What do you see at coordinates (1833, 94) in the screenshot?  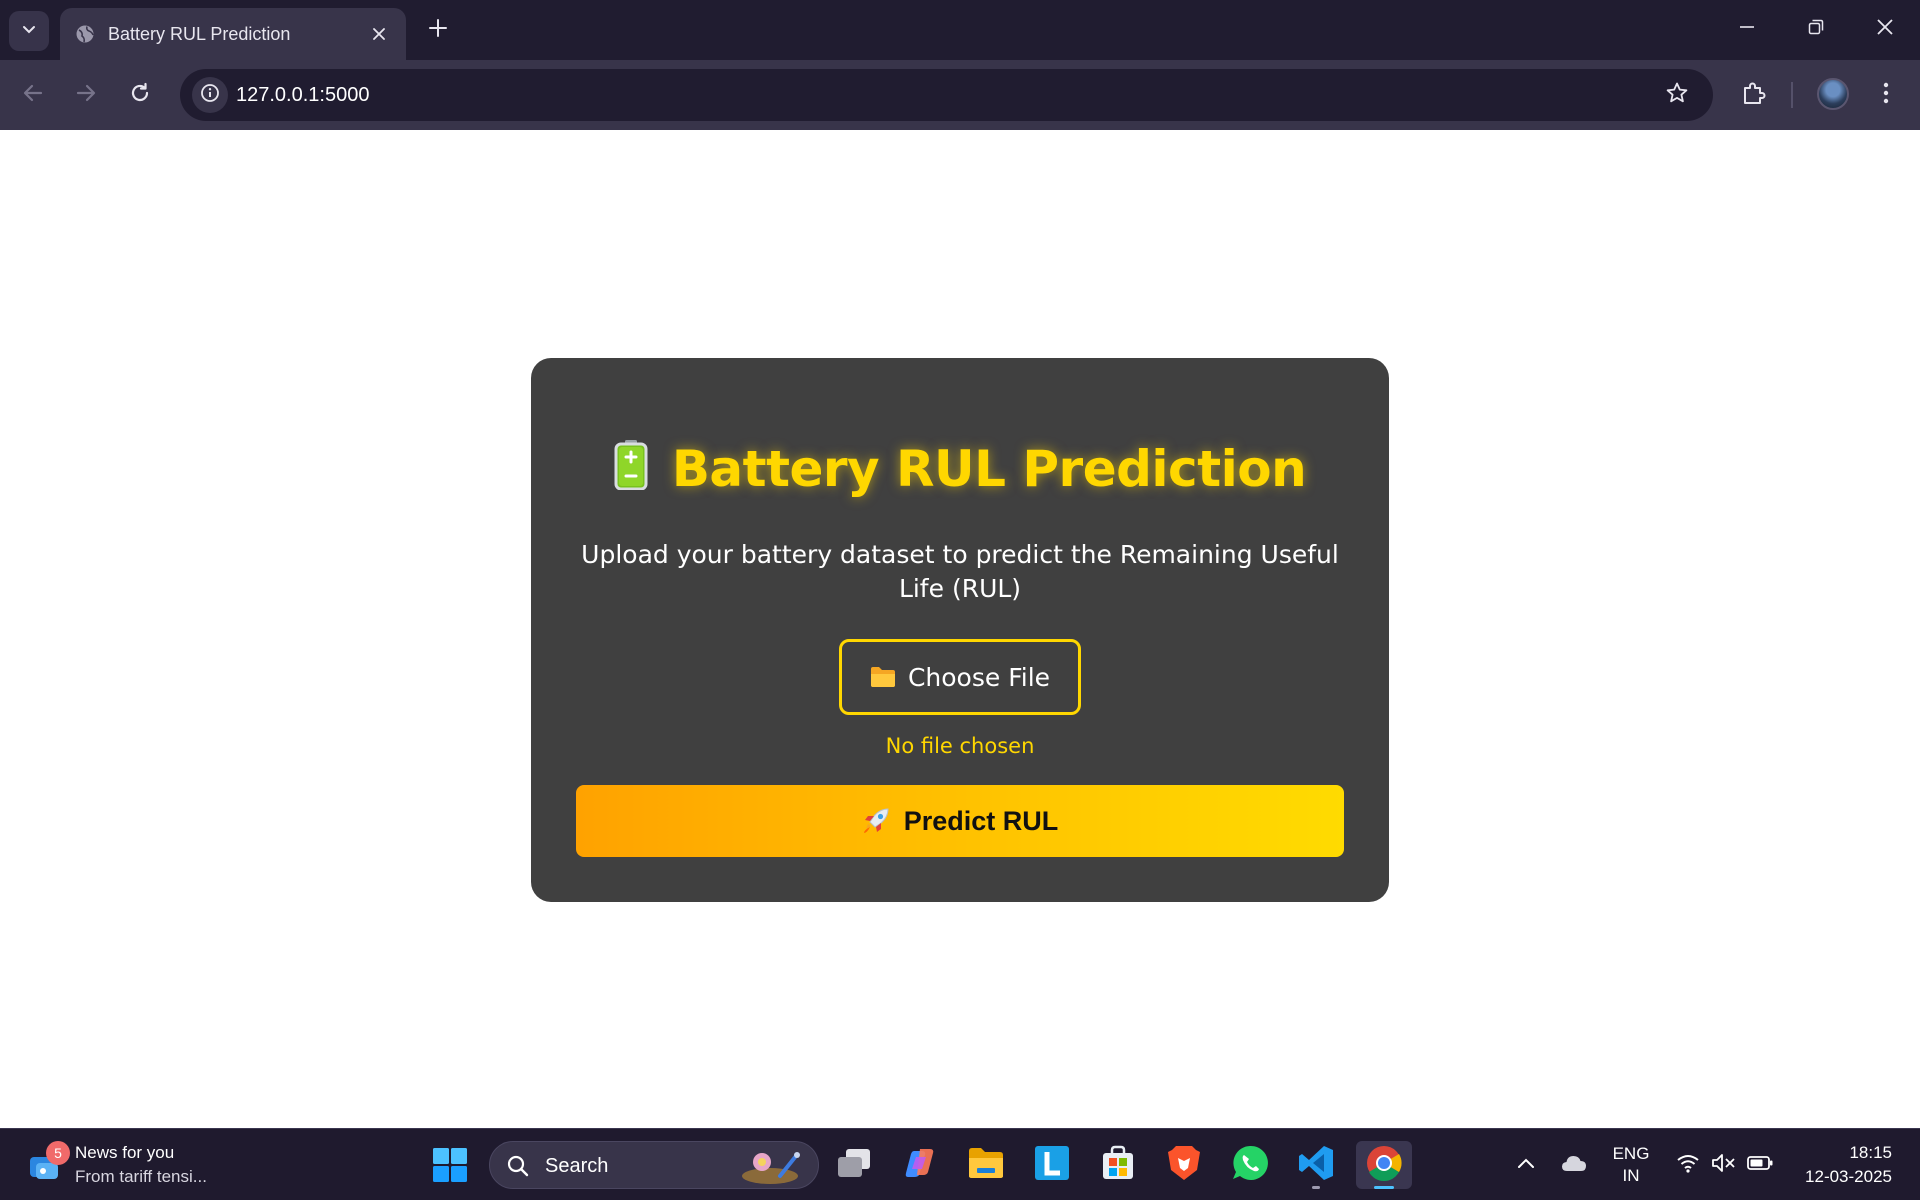 I see `profile-avatar` at bounding box center [1833, 94].